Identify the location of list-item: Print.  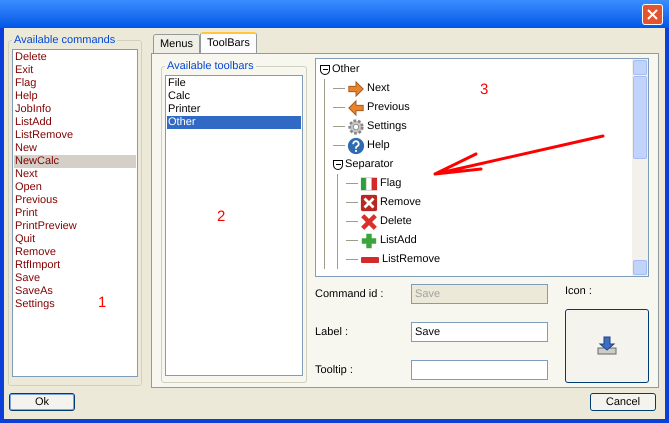
(26, 213).